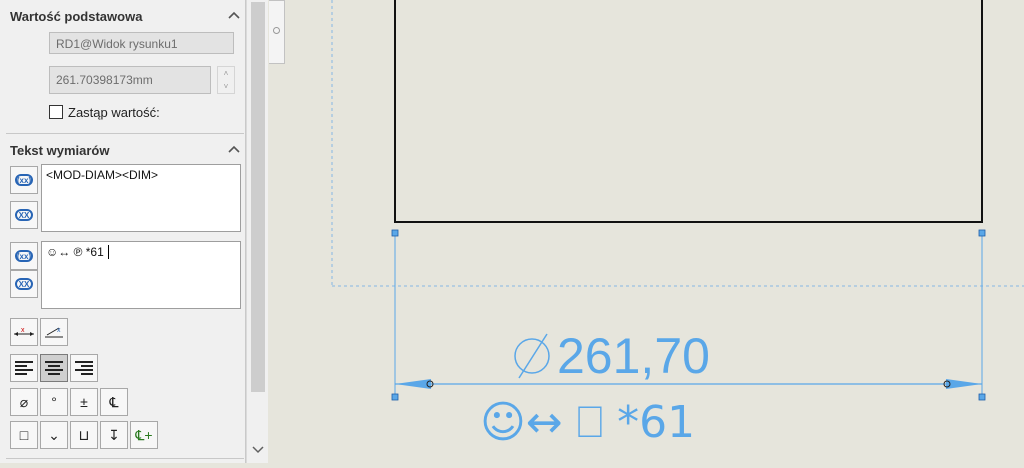  I want to click on pin-icon, so click(276, 30).